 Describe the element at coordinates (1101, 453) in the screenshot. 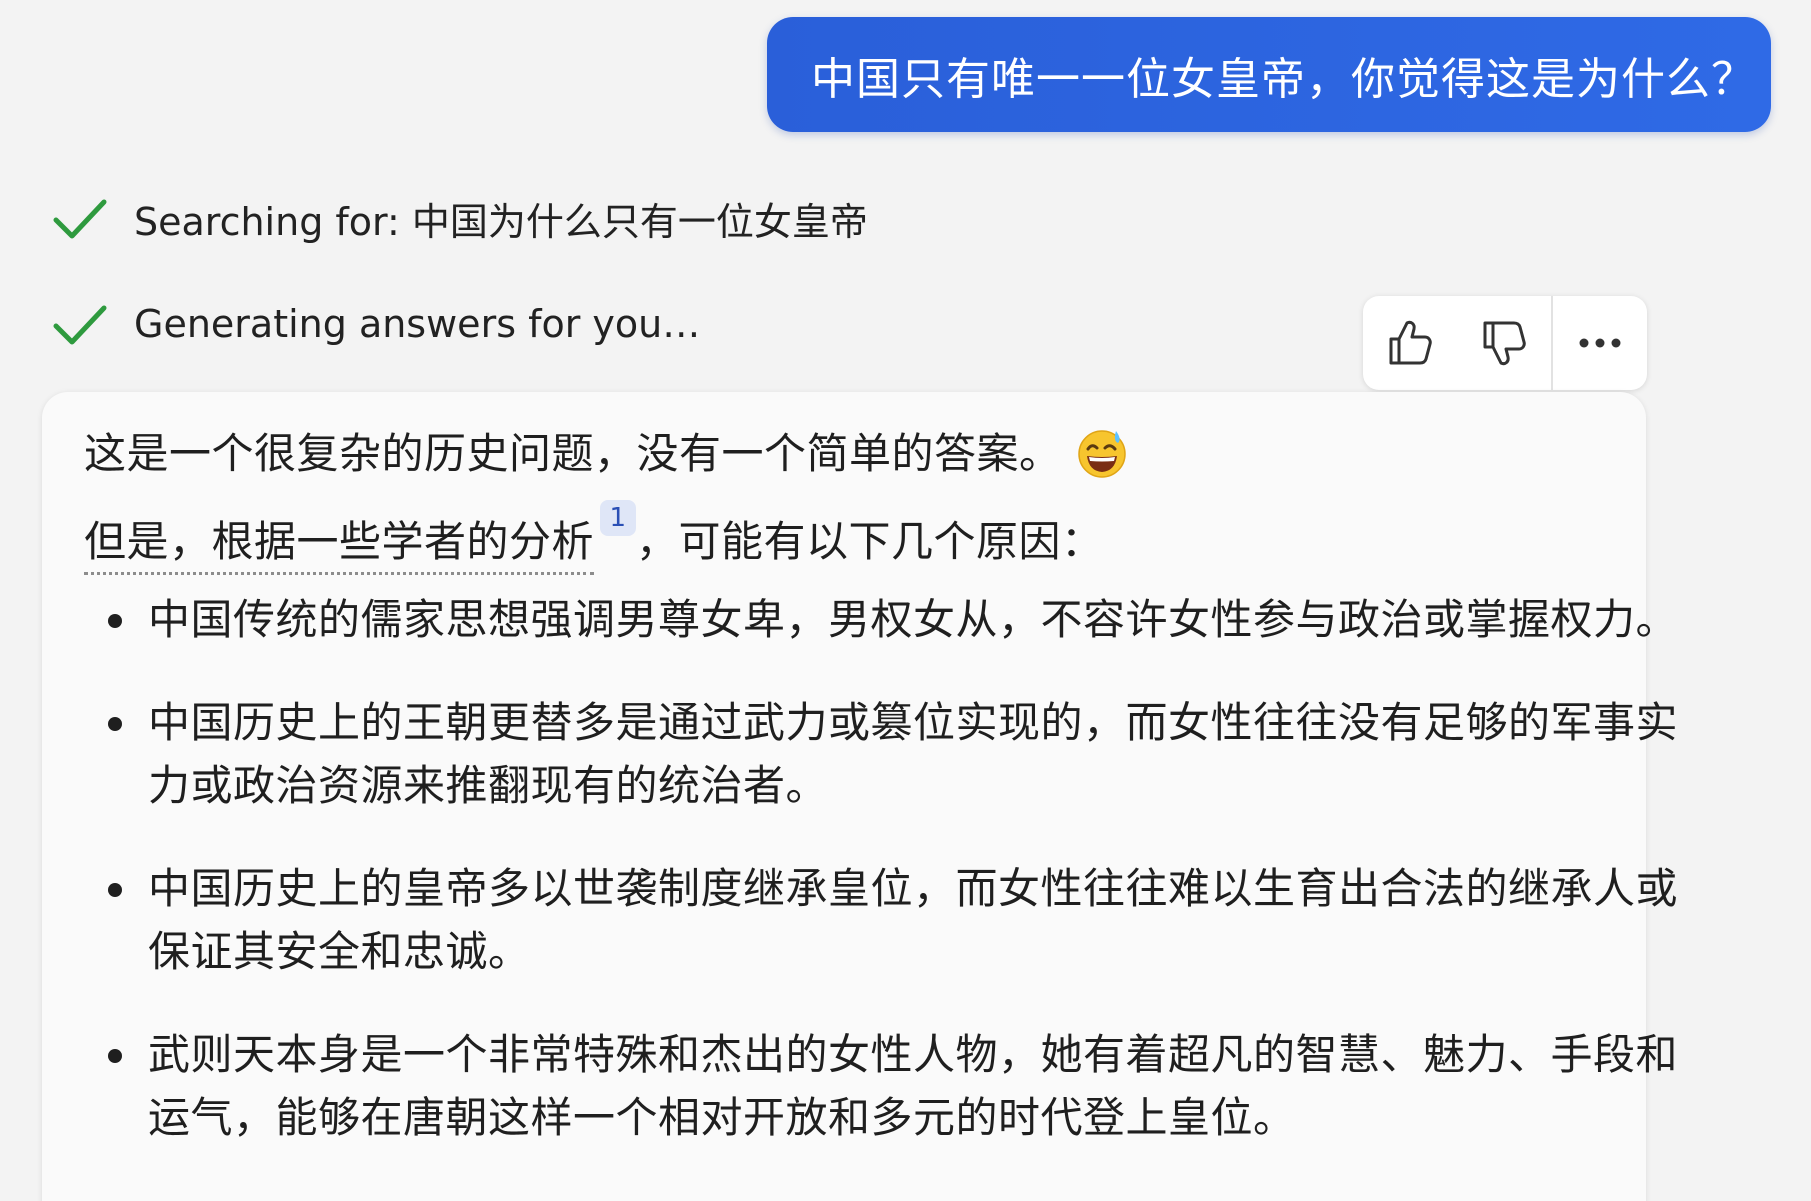

I see `grinning-sweat-emoji-icon` at that location.